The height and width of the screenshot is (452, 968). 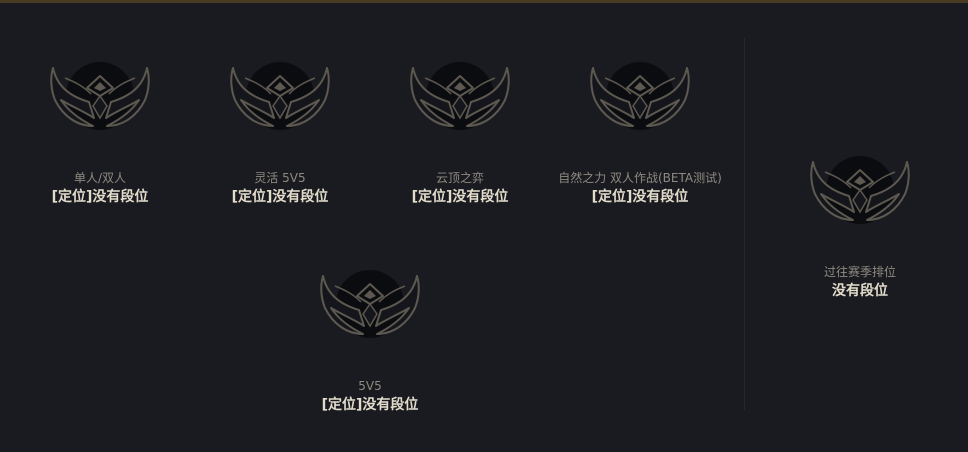 I want to click on rank-text: 没有段位, so click(x=860, y=291).